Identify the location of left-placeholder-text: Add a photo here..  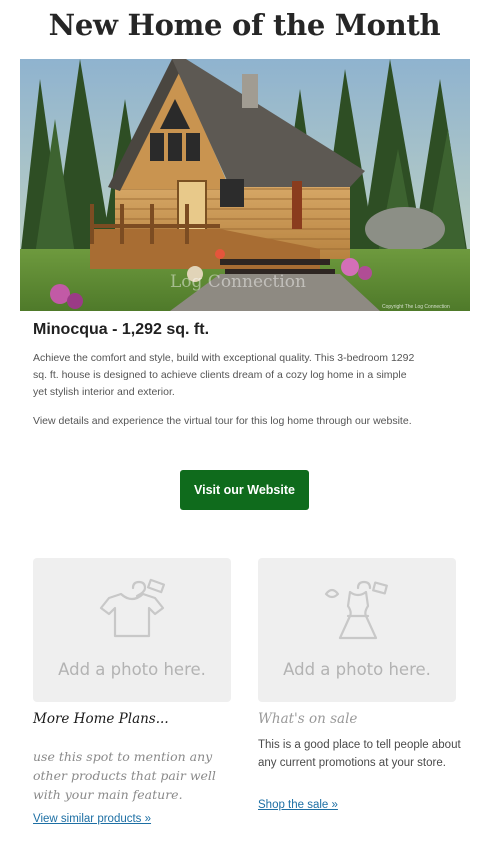
(132, 669).